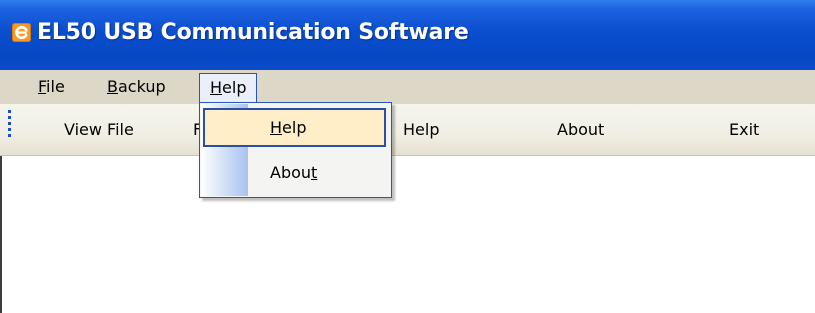 This screenshot has width=815, height=313. I want to click on view-file-button: View File, so click(99, 130).